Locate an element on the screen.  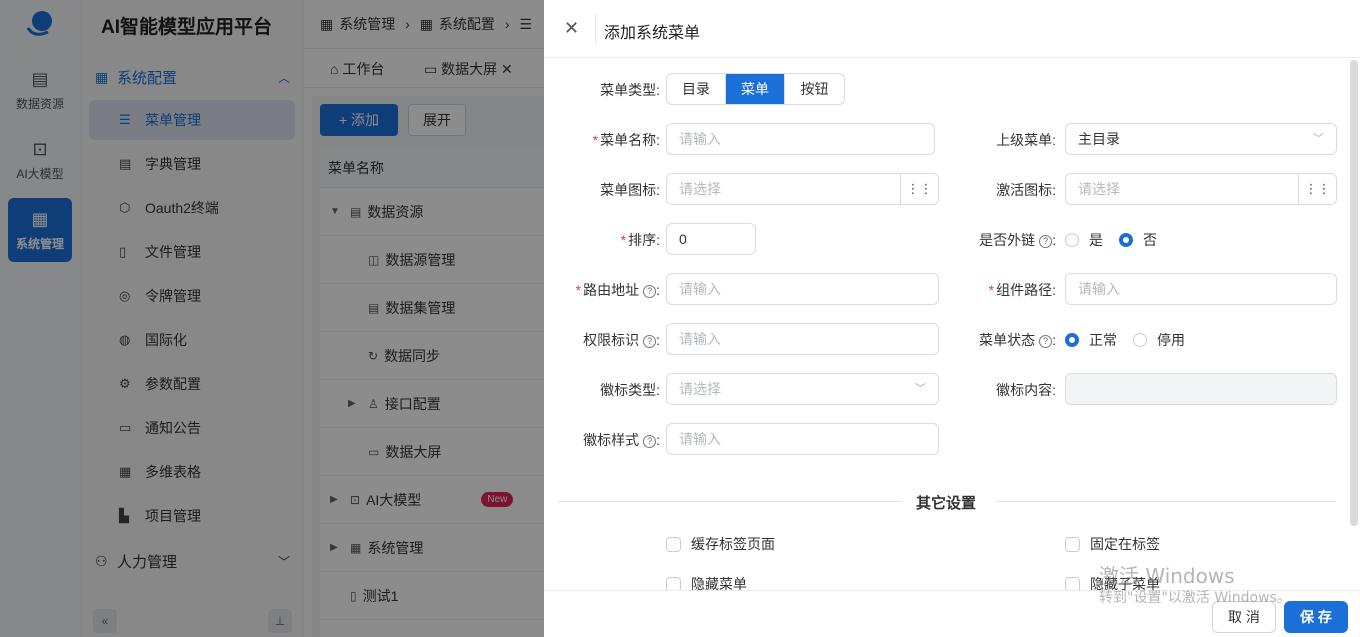
external-link-no: 否 is located at coordinates (1138, 240).